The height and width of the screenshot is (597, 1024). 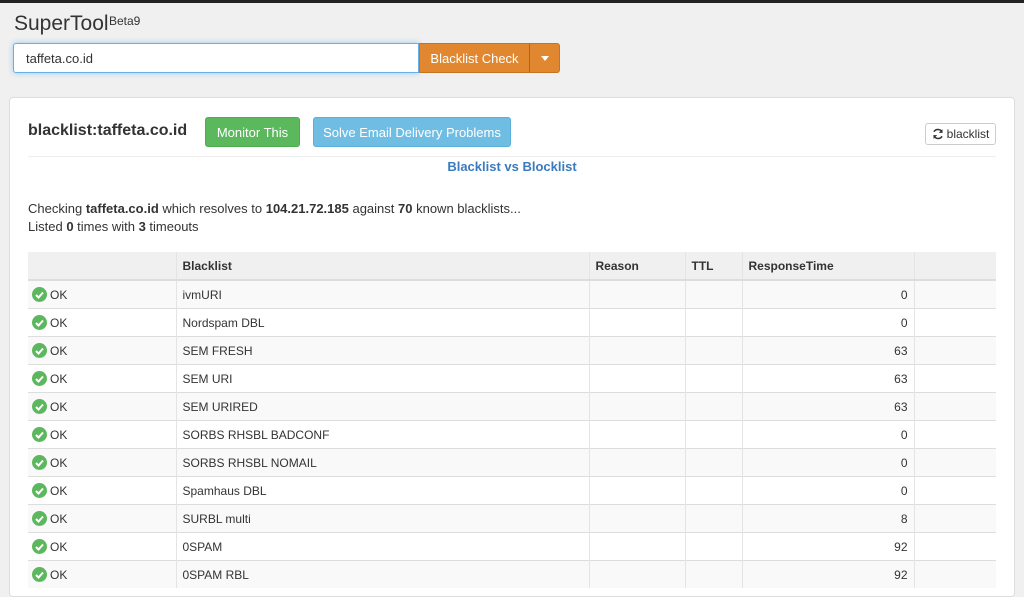 I want to click on blacklist-name: SEM URIRED, so click(x=382, y=406).